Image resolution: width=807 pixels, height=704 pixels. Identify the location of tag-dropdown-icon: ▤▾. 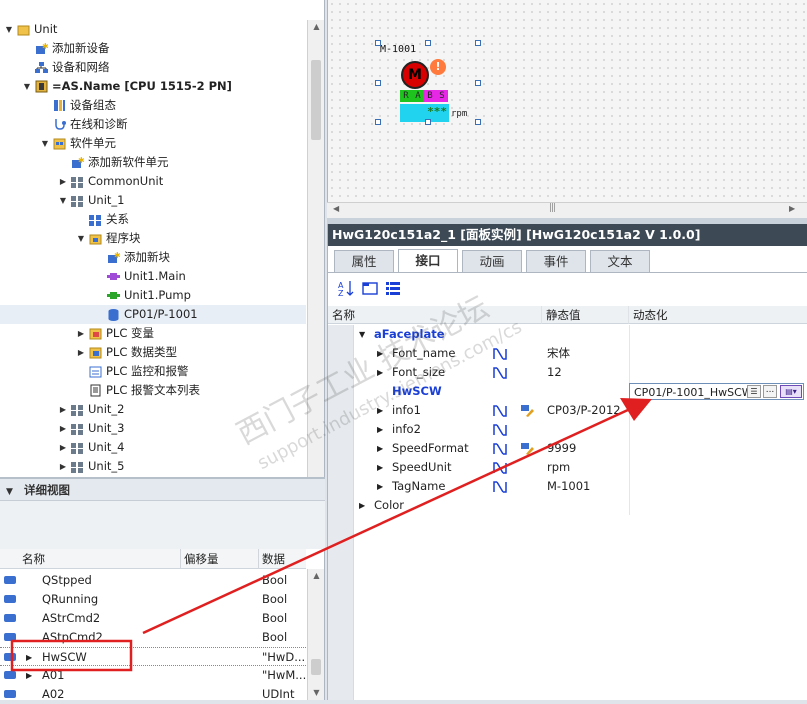
(791, 391).